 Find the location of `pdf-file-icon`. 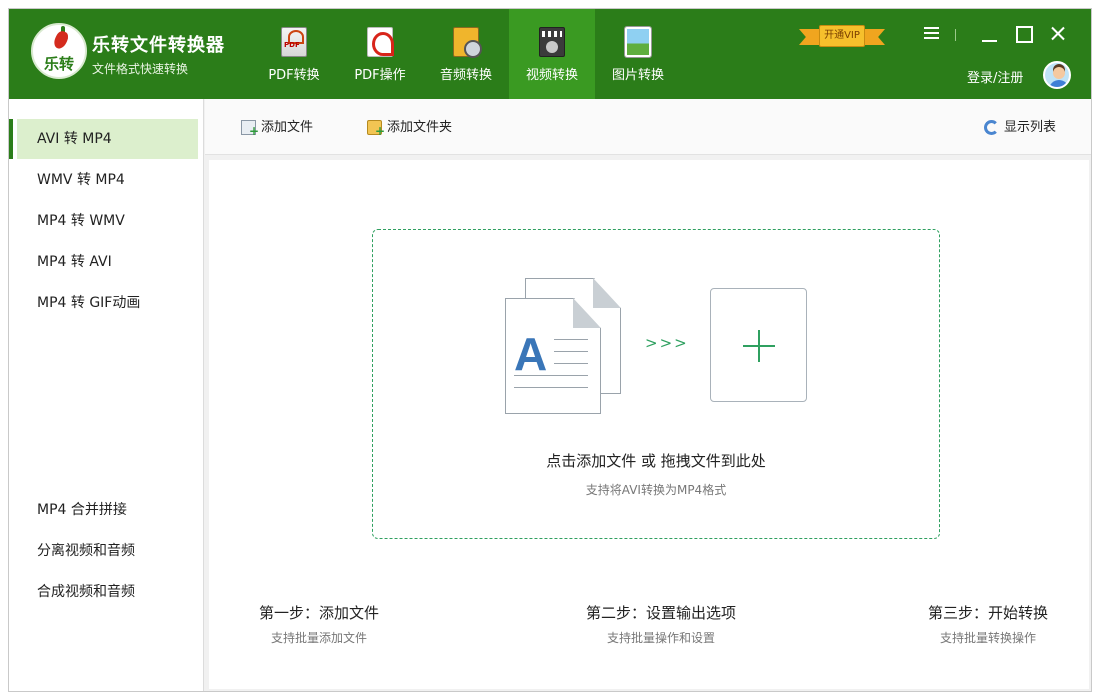

pdf-file-icon is located at coordinates (294, 42).